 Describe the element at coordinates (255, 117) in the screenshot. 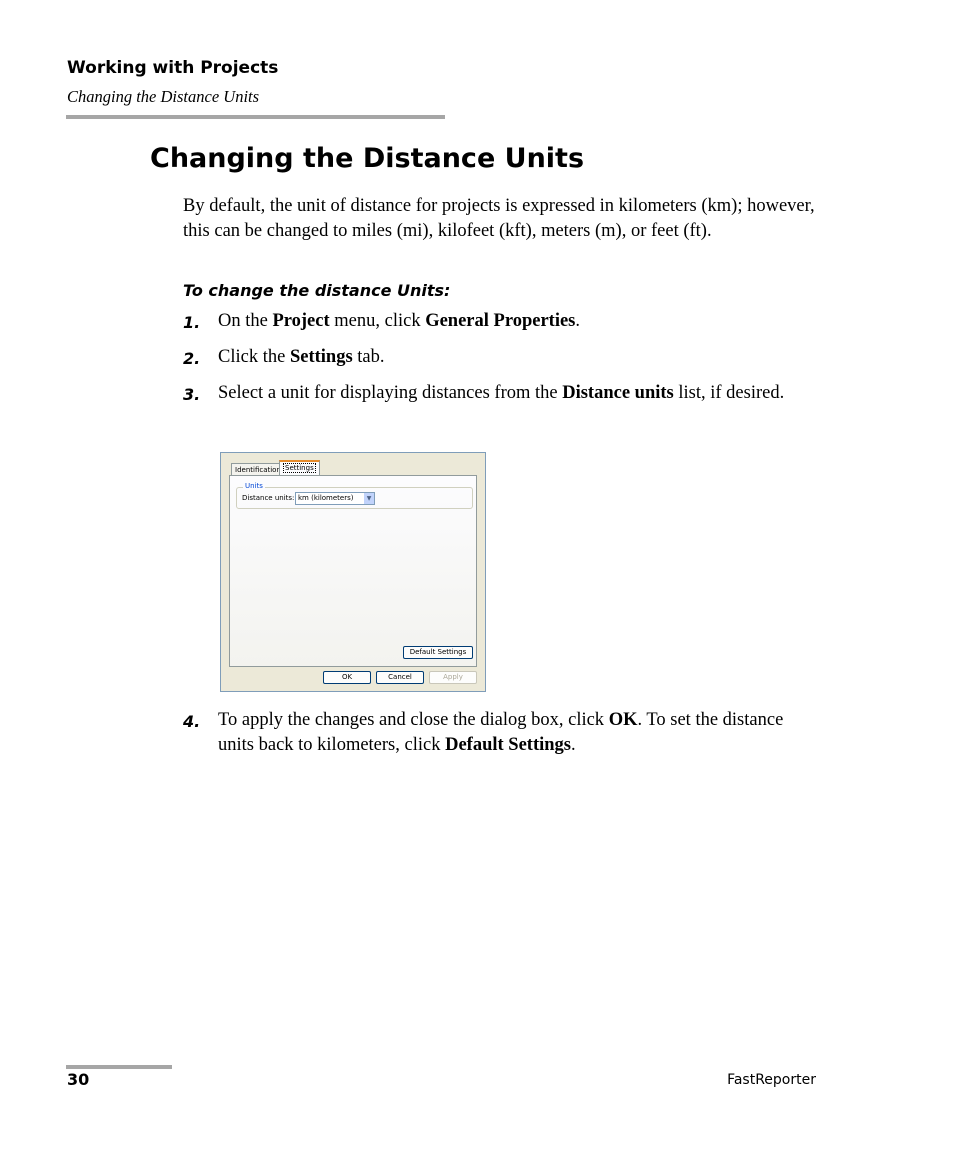

I see `header-rule` at that location.